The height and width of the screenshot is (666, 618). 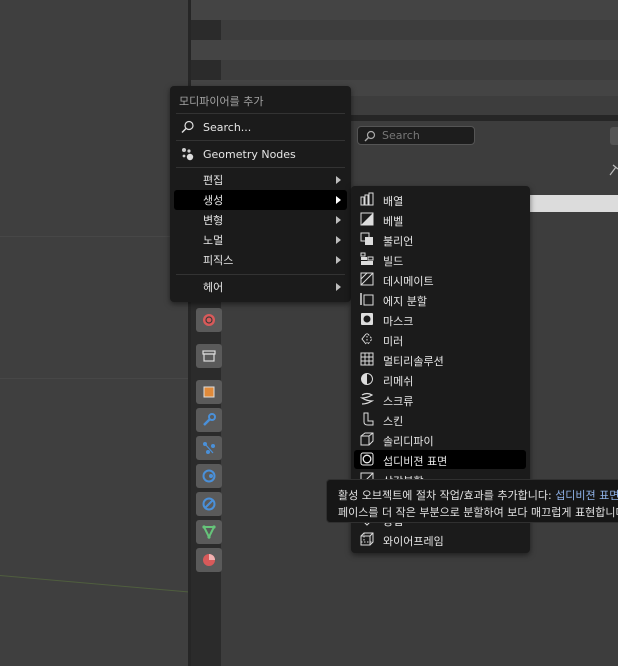 What do you see at coordinates (218, 260) in the screenshot?
I see `menu-item-label: 피직스` at bounding box center [218, 260].